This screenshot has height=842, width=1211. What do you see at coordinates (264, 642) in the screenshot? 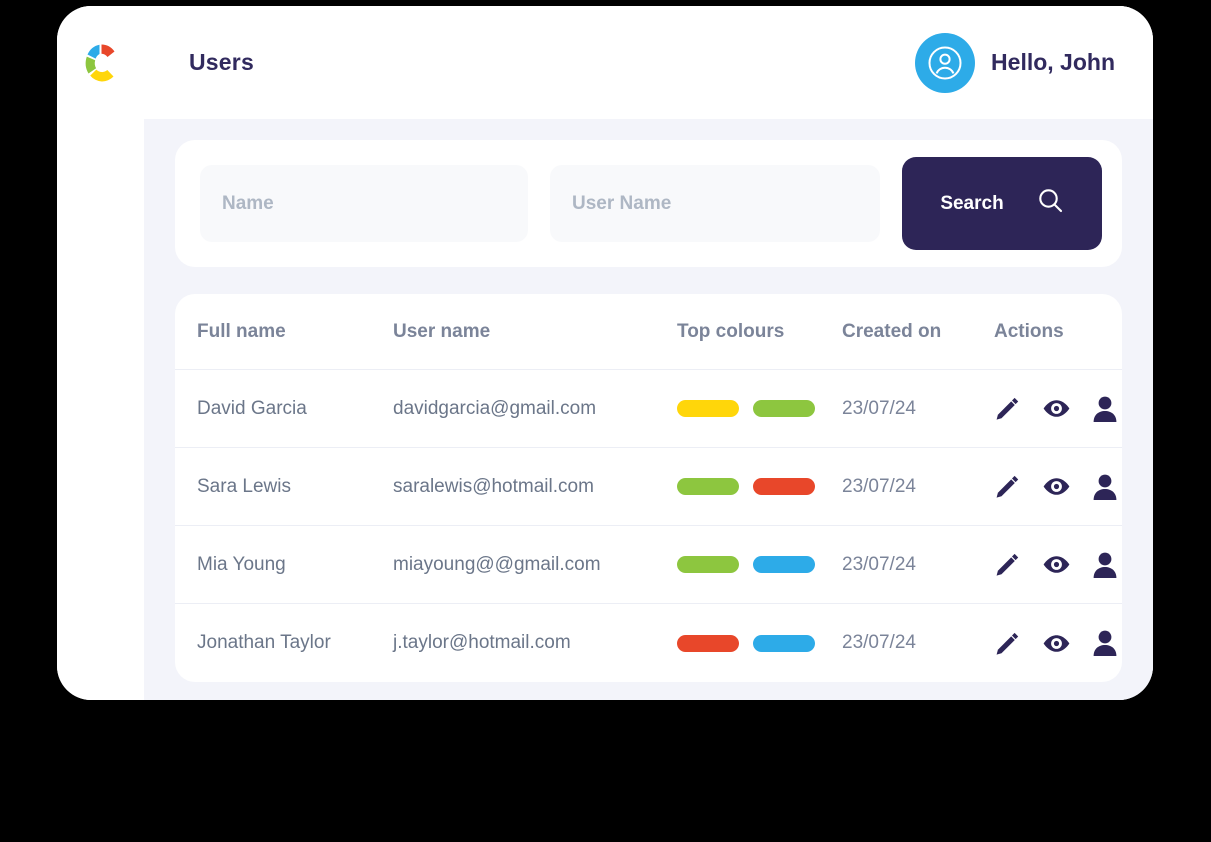
I see `cell-full-name: Jonathan Taylor` at bounding box center [264, 642].